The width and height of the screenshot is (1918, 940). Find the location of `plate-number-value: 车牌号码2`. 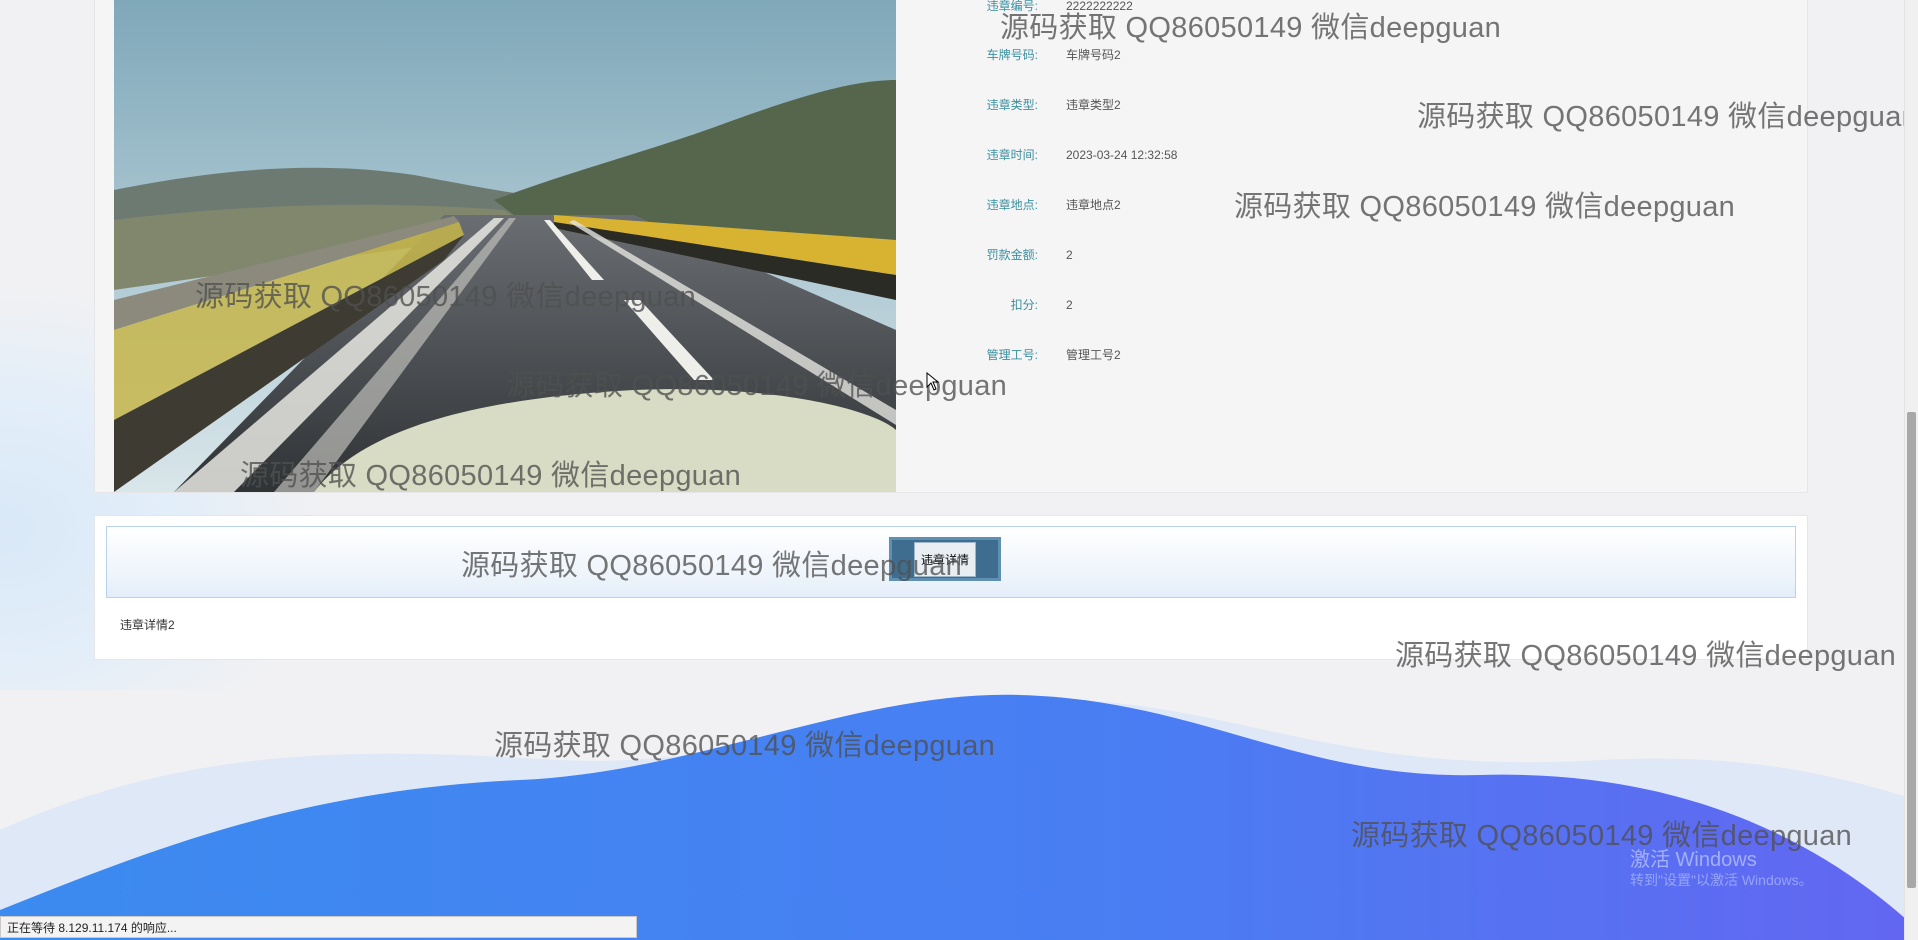

plate-number-value: 车牌号码2 is located at coordinates (1093, 55).